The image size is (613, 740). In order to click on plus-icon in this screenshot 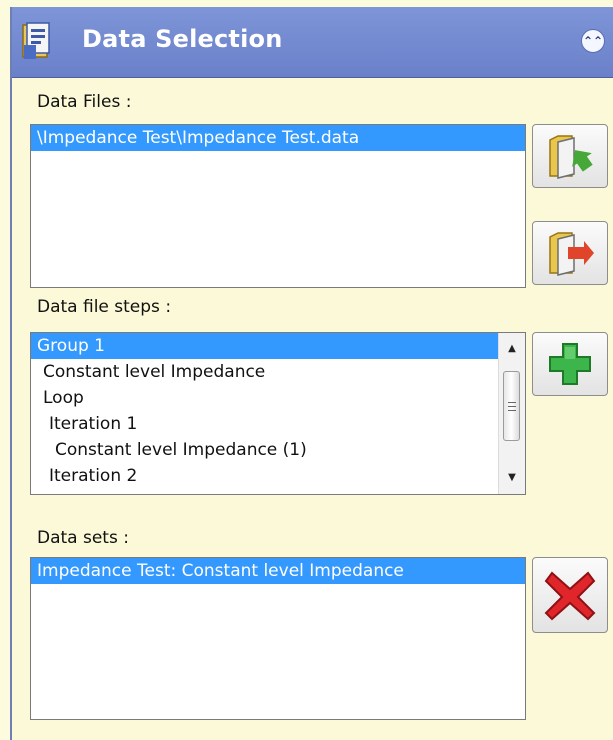, I will do `click(570, 364)`.